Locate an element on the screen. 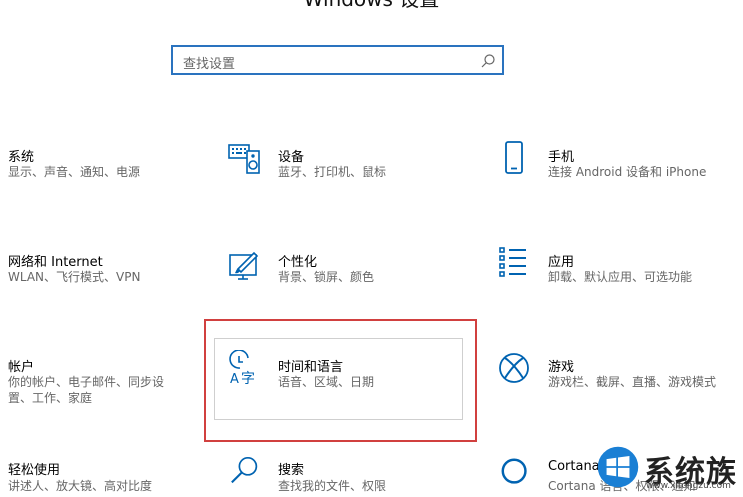 The width and height of the screenshot is (743, 497). tile-desc: 语音、区域、日期 is located at coordinates (326, 382).